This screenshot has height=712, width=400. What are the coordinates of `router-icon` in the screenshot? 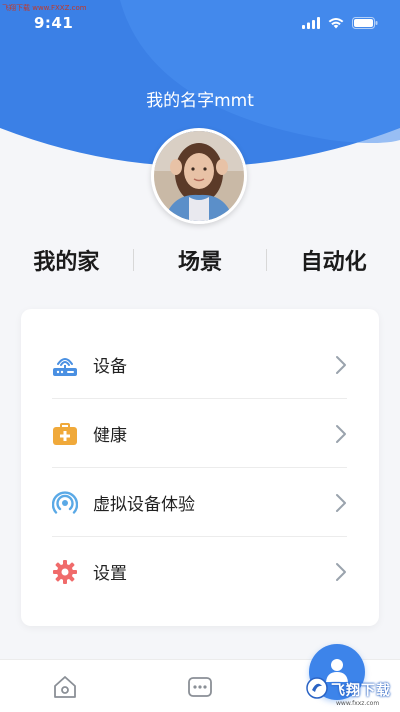 It's located at (65, 365).